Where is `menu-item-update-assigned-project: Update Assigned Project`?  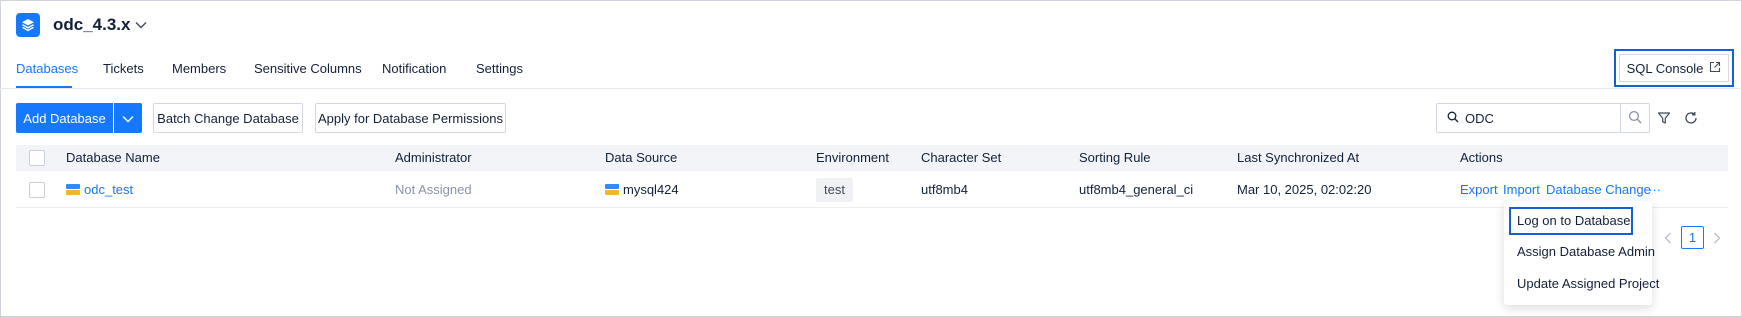 menu-item-update-assigned-project: Update Assigned Project is located at coordinates (1588, 284).